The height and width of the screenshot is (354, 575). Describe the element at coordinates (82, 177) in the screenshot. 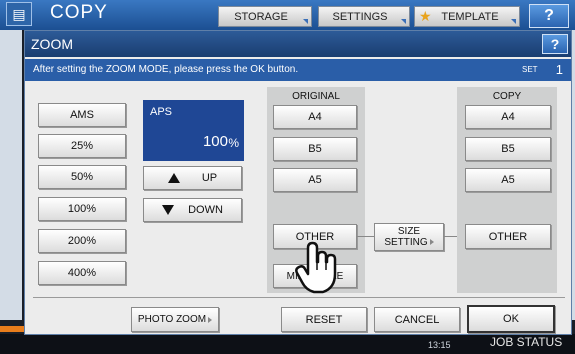

I see `zoom-50-button: 50%` at that location.